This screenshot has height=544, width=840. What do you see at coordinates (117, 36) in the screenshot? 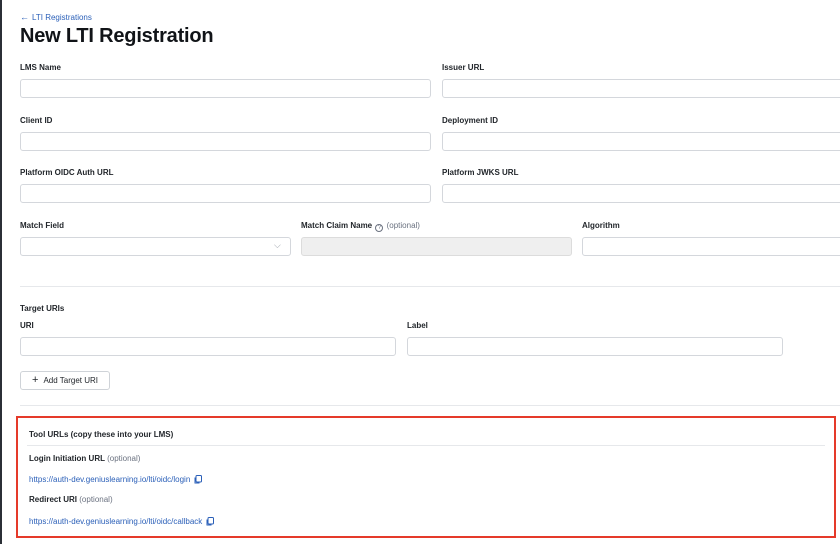
I see `page-title: New LTI Registration` at bounding box center [117, 36].